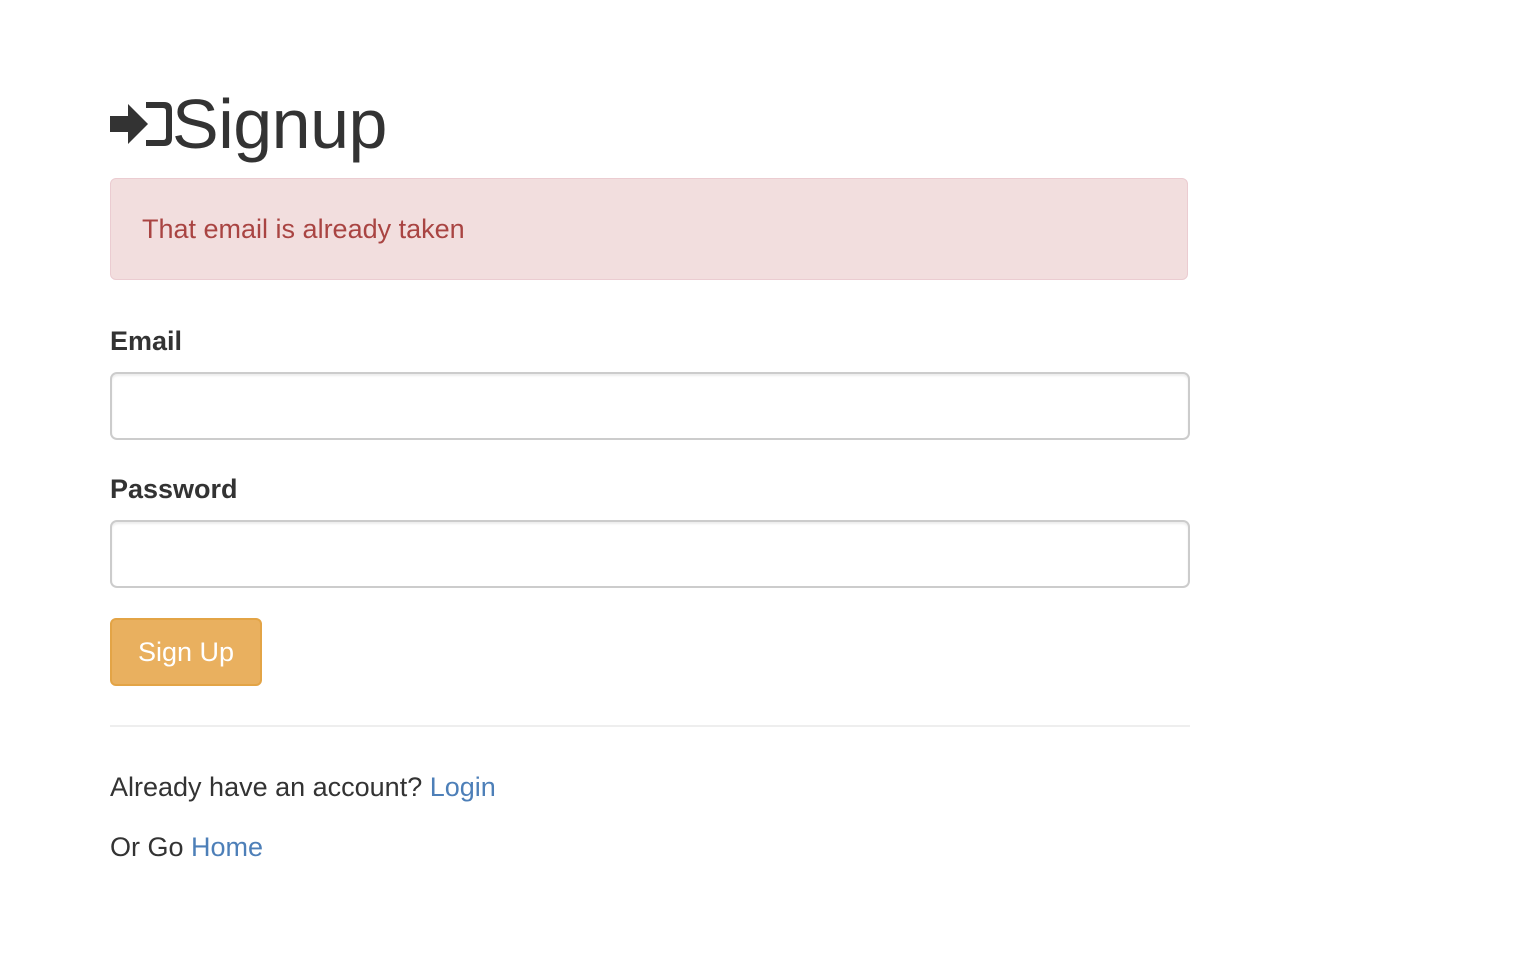  What do you see at coordinates (186, 652) in the screenshot?
I see `sign-up-button: Sign Up` at bounding box center [186, 652].